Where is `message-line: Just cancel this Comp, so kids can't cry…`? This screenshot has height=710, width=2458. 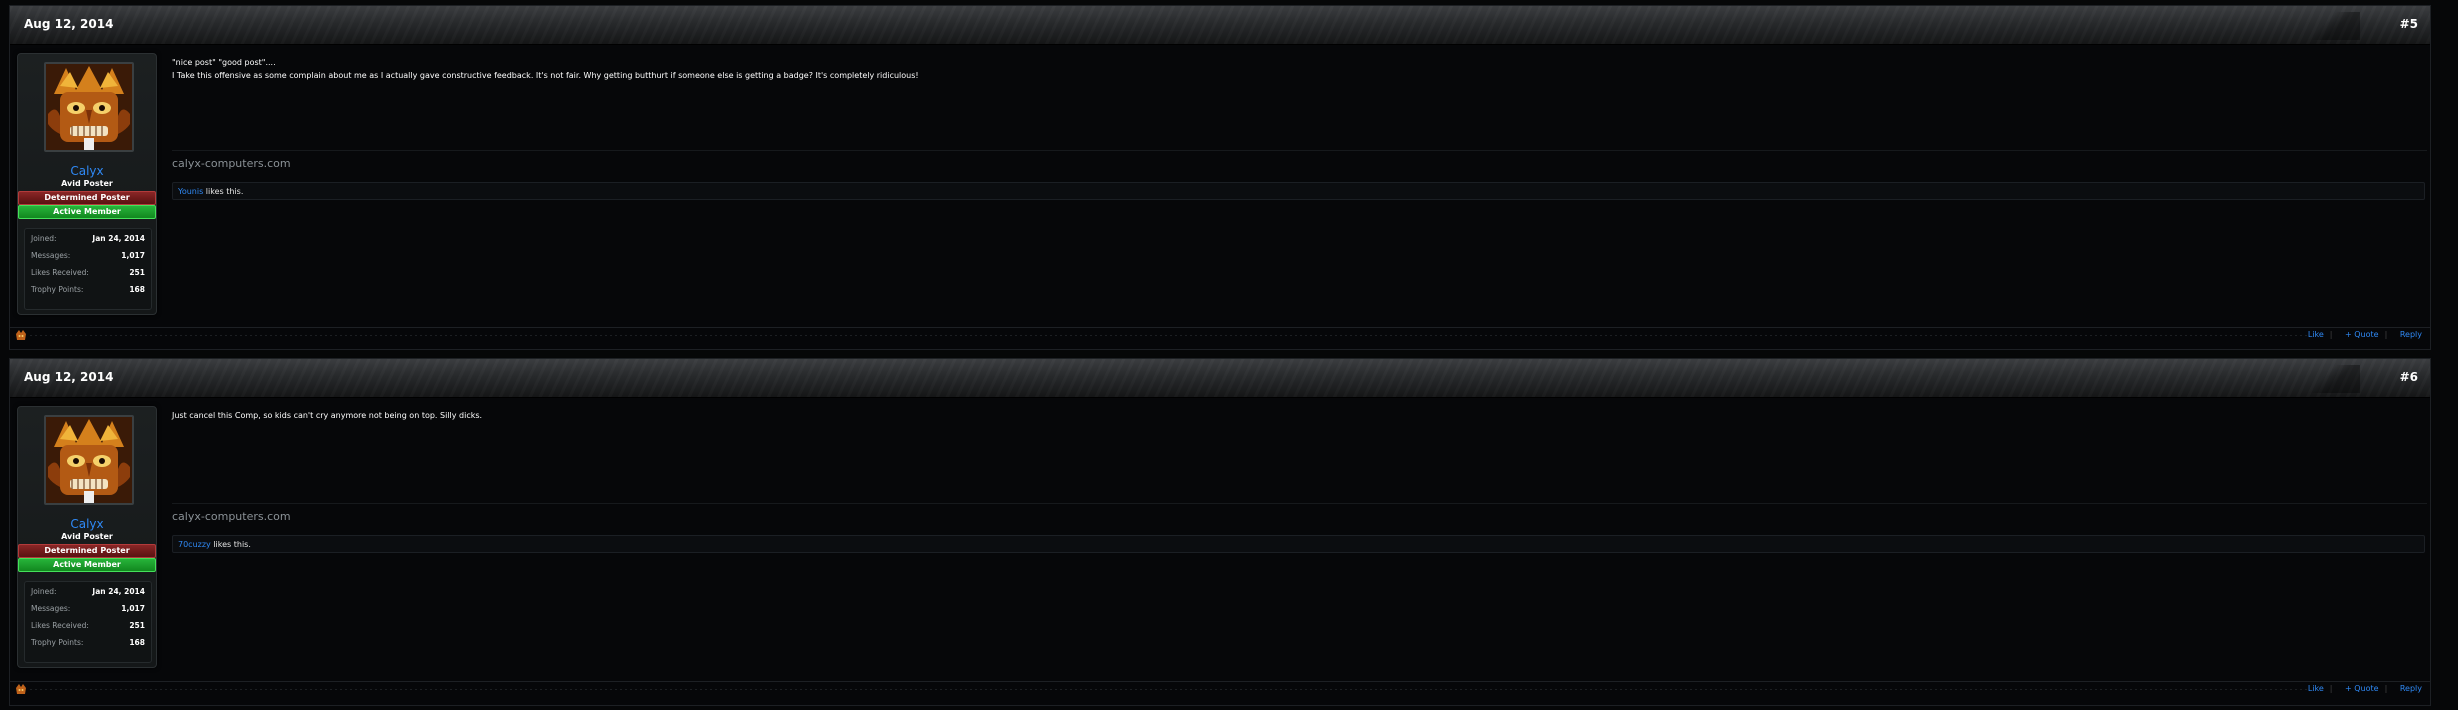 message-line: Just cancel this Comp, so kids can't cry… is located at coordinates (327, 415).